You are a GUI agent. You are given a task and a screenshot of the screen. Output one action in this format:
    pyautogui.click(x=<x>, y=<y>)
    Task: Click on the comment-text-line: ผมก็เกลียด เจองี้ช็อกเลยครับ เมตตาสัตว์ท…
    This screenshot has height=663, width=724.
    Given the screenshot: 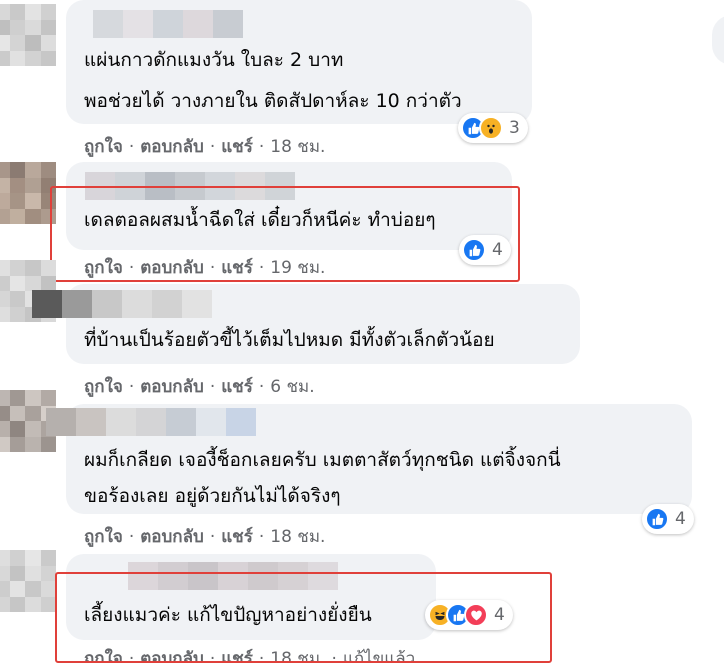 What is the action you would take?
    pyautogui.click(x=322, y=460)
    